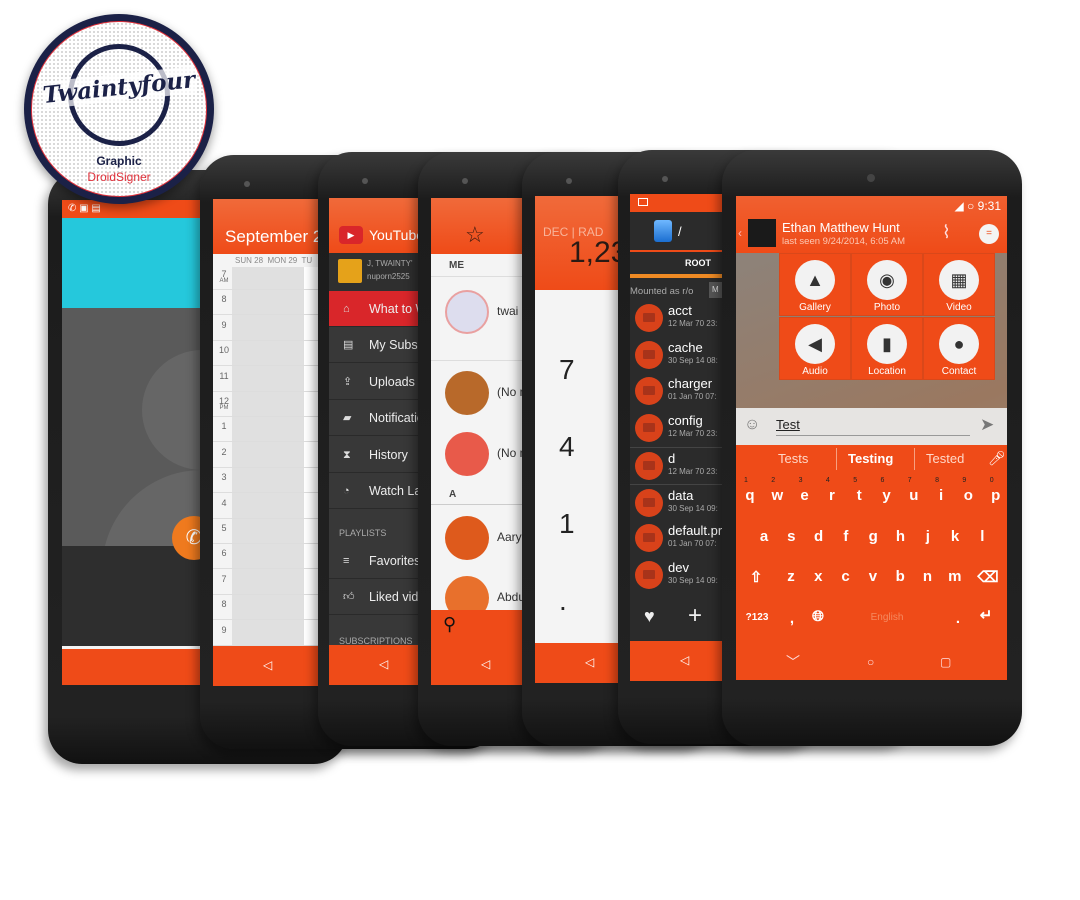 Image resolution: width=1080 pixels, height=900 pixels. I want to click on hour-label: 7, so click(224, 578).